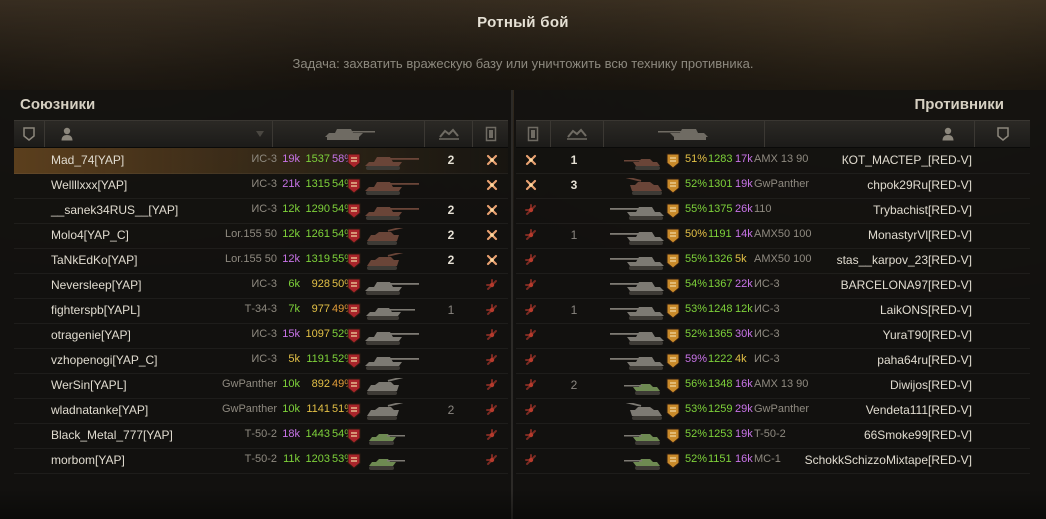  I want to click on ally-row: morbom[YAP] Т-50-2 11k 1203 53%, so click(261, 461).